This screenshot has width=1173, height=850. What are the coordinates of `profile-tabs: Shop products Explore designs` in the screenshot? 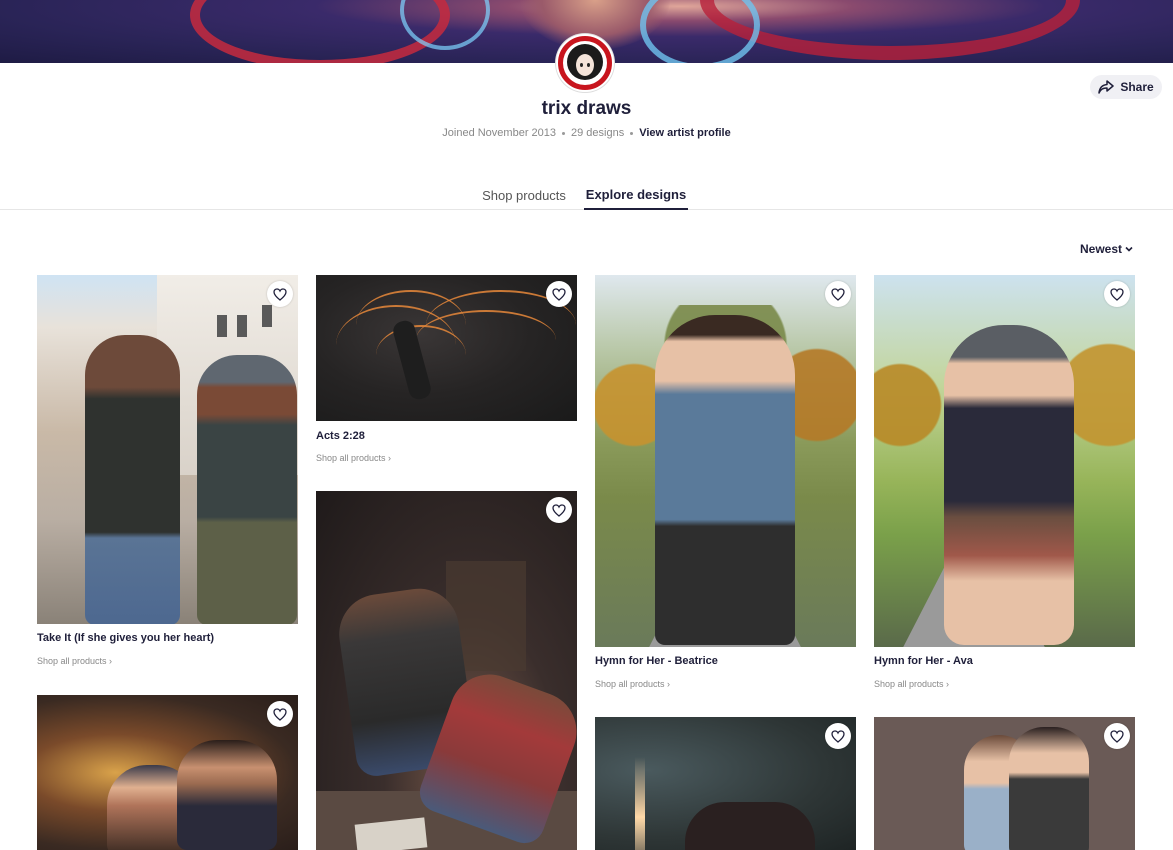 It's located at (586, 197).